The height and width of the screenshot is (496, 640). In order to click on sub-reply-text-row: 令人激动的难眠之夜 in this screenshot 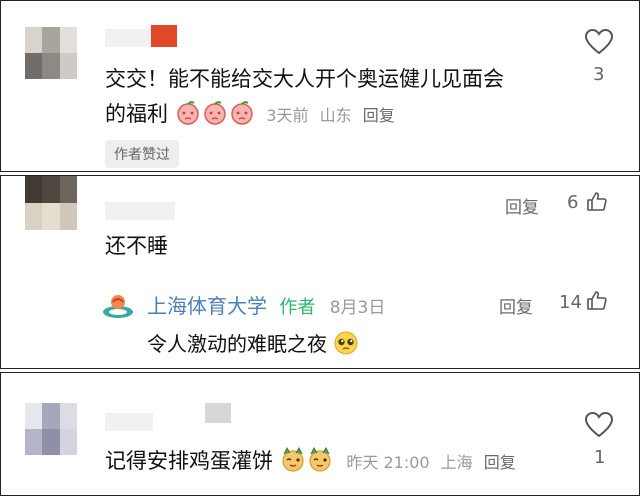, I will do `click(253, 342)`.